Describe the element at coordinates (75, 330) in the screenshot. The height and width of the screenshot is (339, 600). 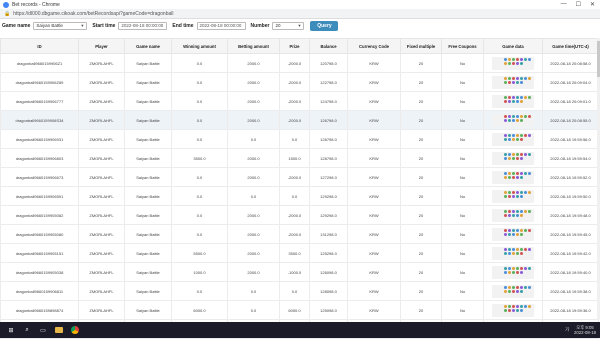
I see `chrome-icon` at that location.